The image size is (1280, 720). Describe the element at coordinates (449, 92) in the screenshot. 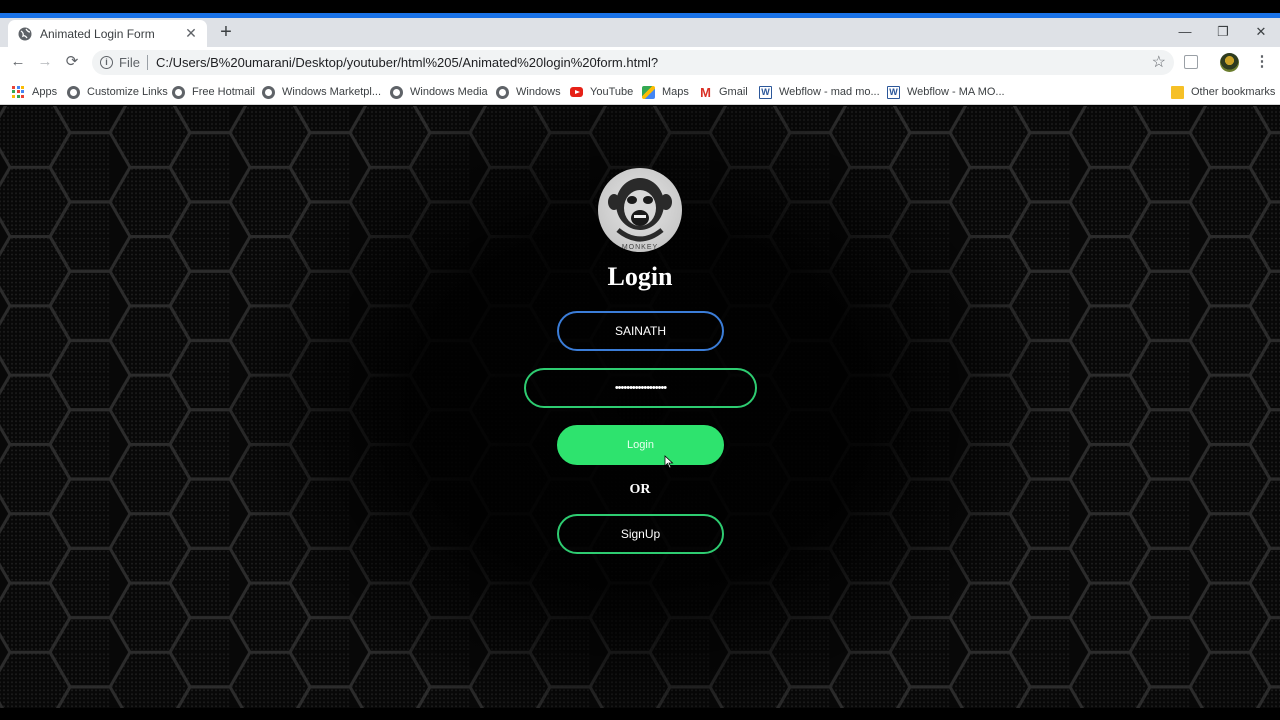

I see `bookmark-label: Windows Media` at that location.